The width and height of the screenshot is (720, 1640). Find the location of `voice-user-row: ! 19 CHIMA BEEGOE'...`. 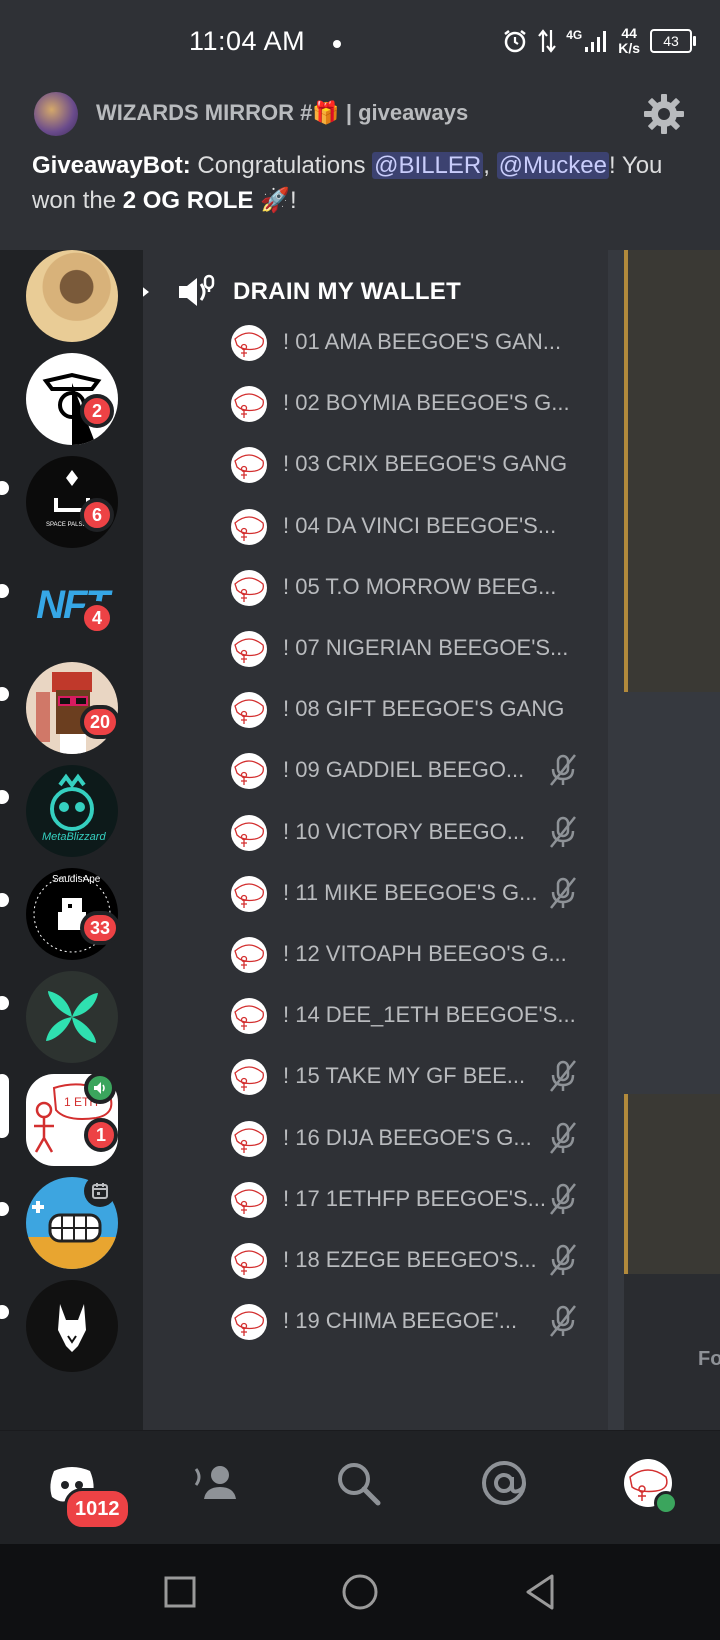

voice-user-row: ! 19 CHIMA BEEGOE'... is located at coordinates (375, 1322).